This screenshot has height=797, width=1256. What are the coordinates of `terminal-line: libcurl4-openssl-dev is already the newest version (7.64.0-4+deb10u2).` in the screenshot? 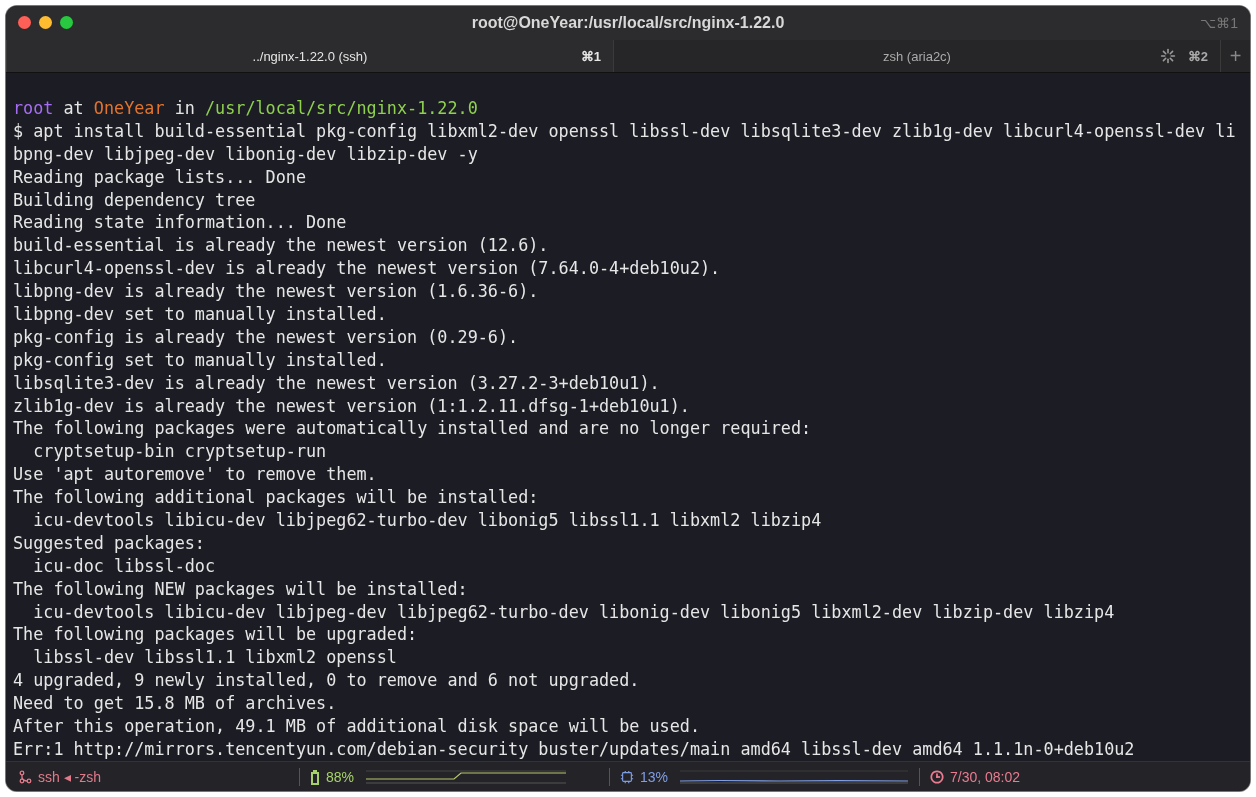 It's located at (367, 268).